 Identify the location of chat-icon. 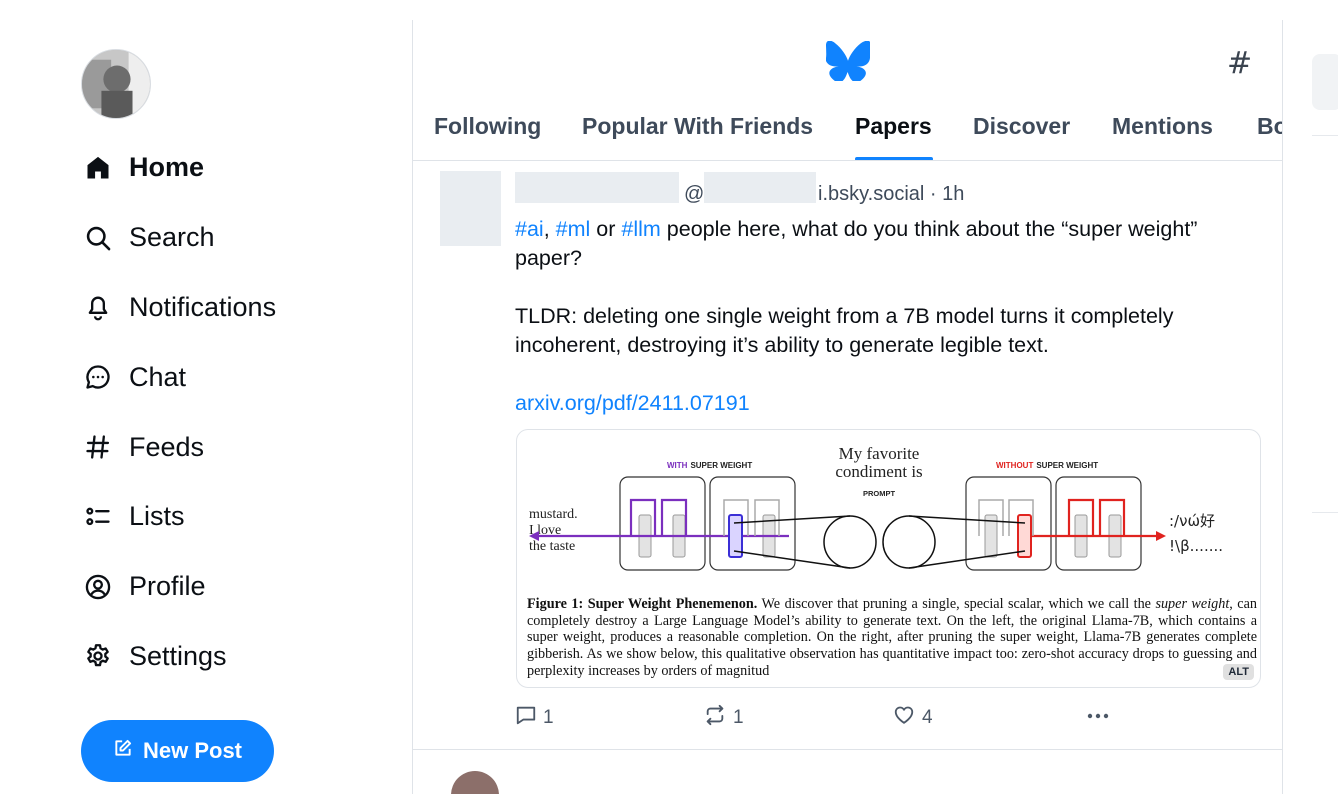
(98, 377).